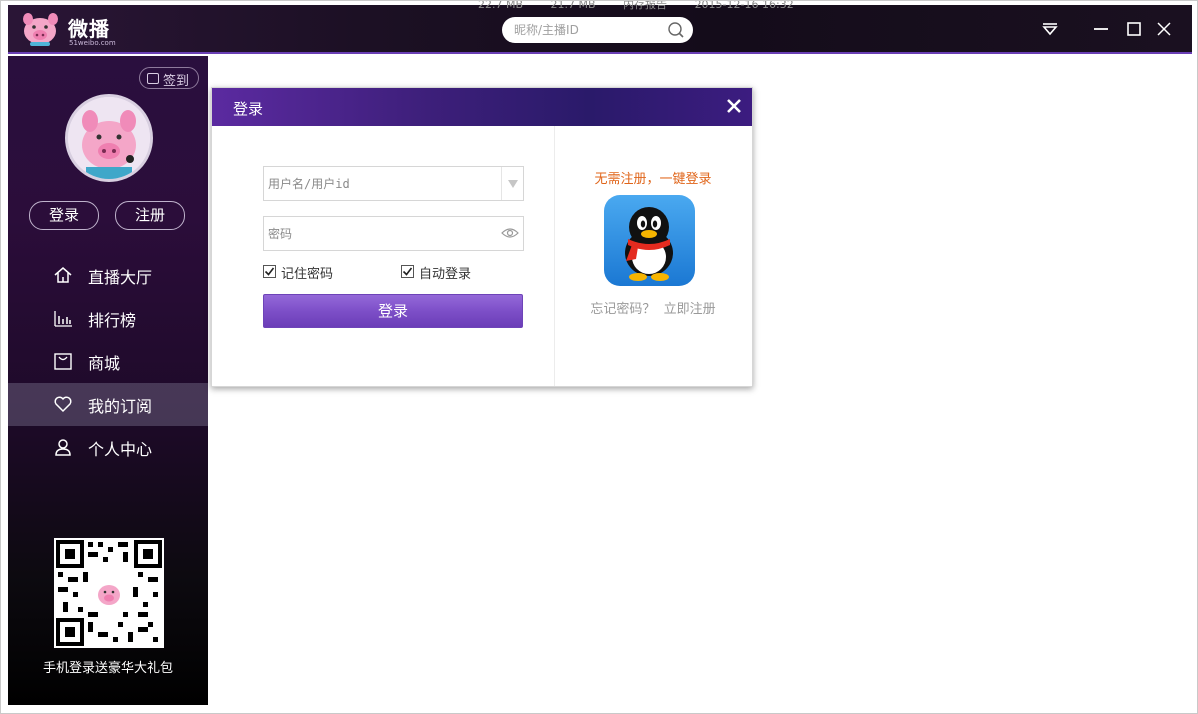 The image size is (1198, 714). I want to click on app-domain: 51weibo.com, so click(92, 43).